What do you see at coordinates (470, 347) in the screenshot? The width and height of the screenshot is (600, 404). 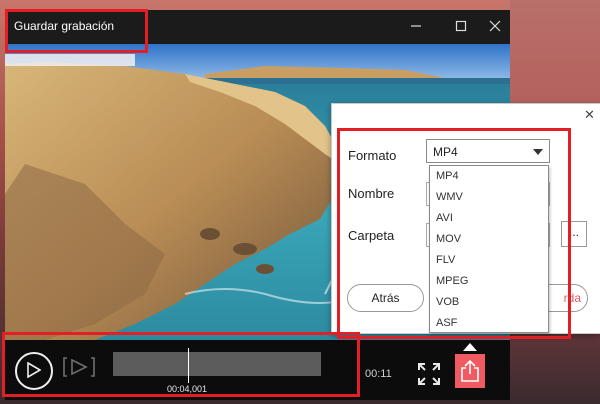 I see `export-popover-caret` at bounding box center [470, 347].